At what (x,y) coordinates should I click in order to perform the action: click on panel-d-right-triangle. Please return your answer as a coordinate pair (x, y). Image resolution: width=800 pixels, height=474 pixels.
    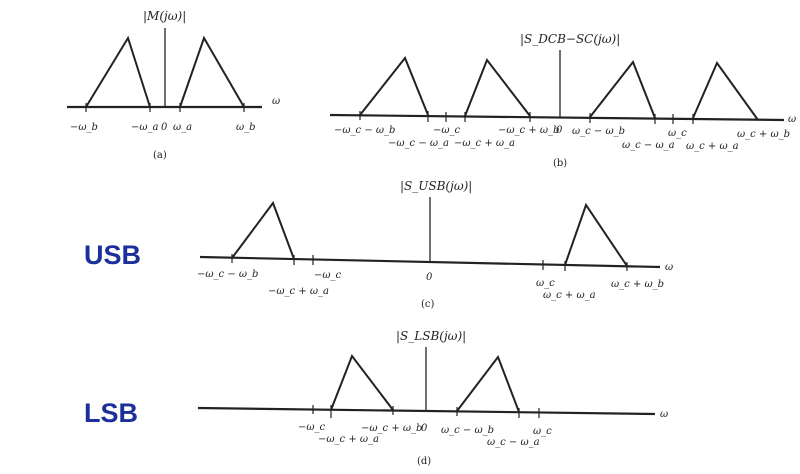
    Looking at the image, I should click on (488, 383).